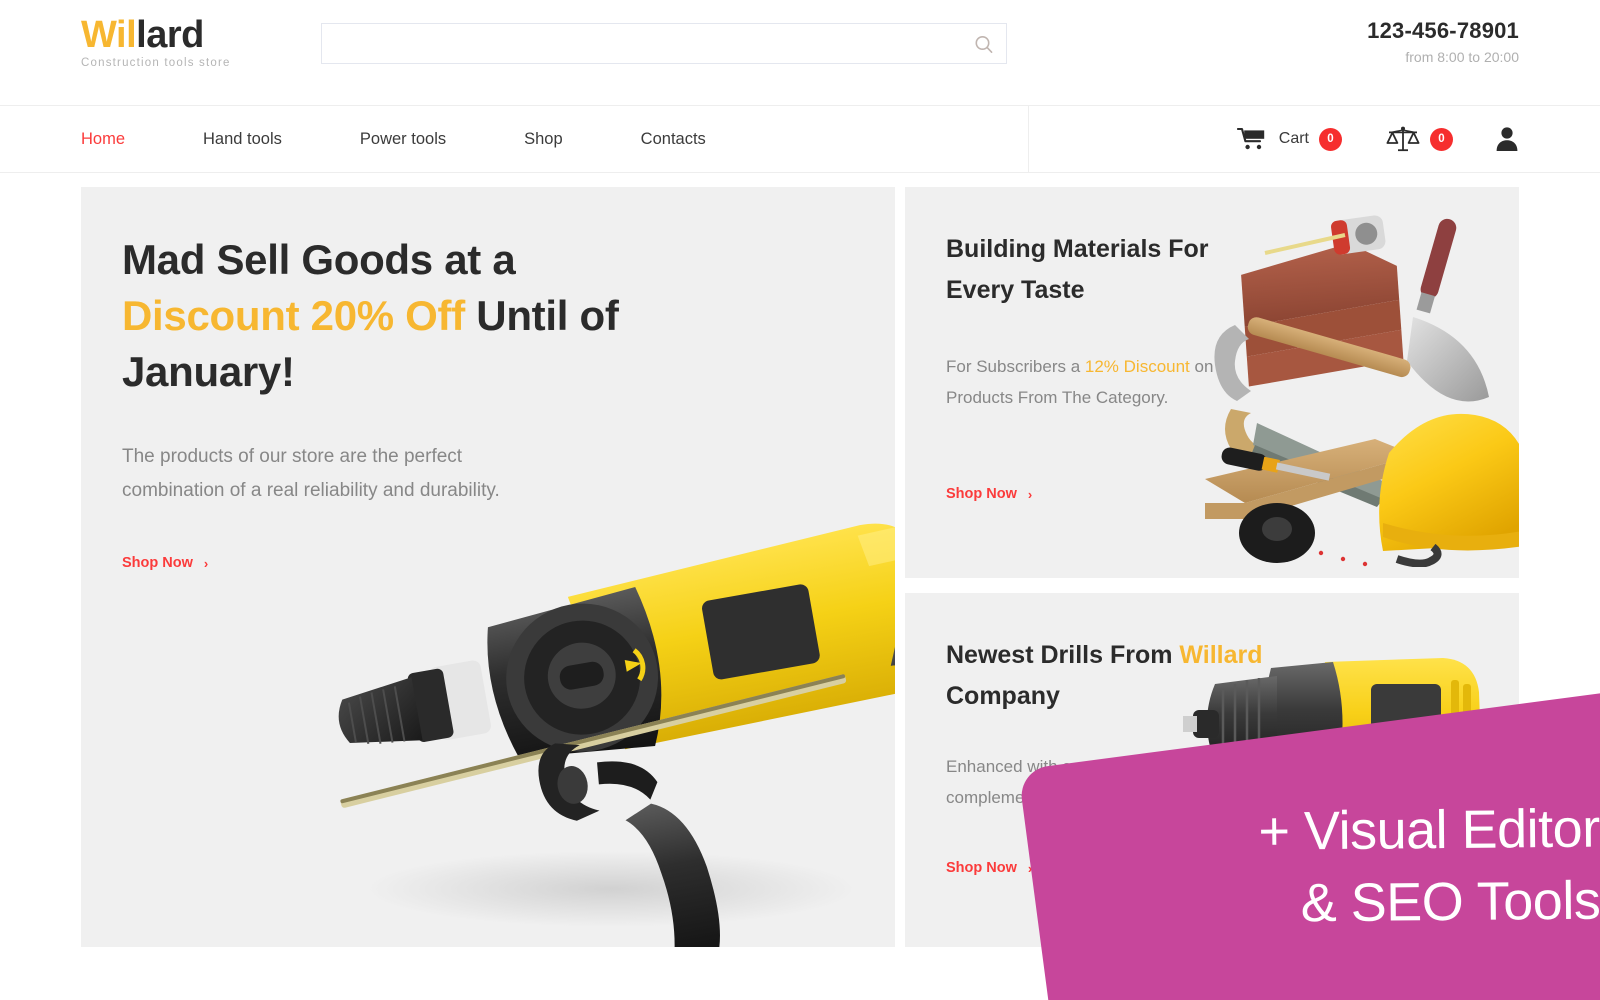 Image resolution: width=1600 pixels, height=1000 pixels. I want to click on user-icon, so click(1507, 139).